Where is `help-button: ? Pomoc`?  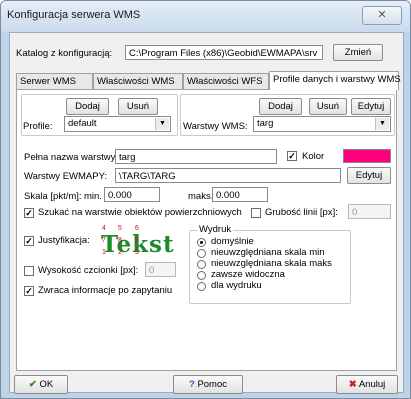 help-button: ? Pomoc is located at coordinates (208, 384).